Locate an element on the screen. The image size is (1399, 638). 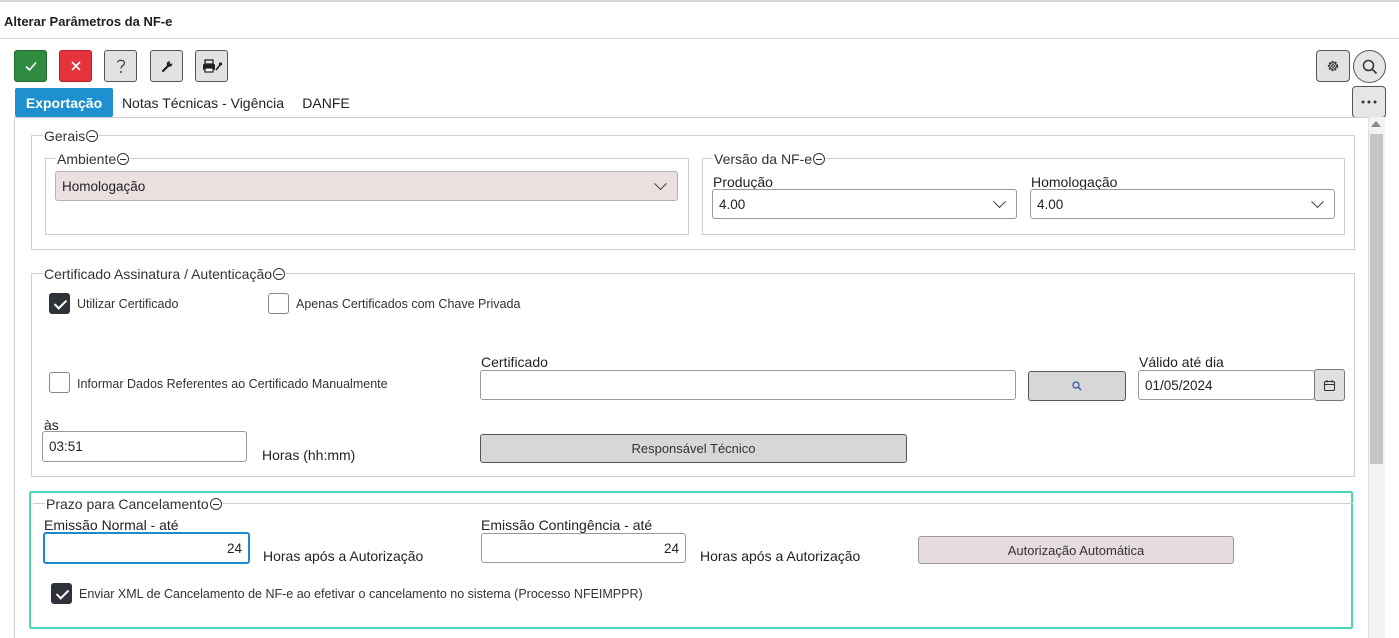
collapse-ambiente-icon is located at coordinates (123, 159).